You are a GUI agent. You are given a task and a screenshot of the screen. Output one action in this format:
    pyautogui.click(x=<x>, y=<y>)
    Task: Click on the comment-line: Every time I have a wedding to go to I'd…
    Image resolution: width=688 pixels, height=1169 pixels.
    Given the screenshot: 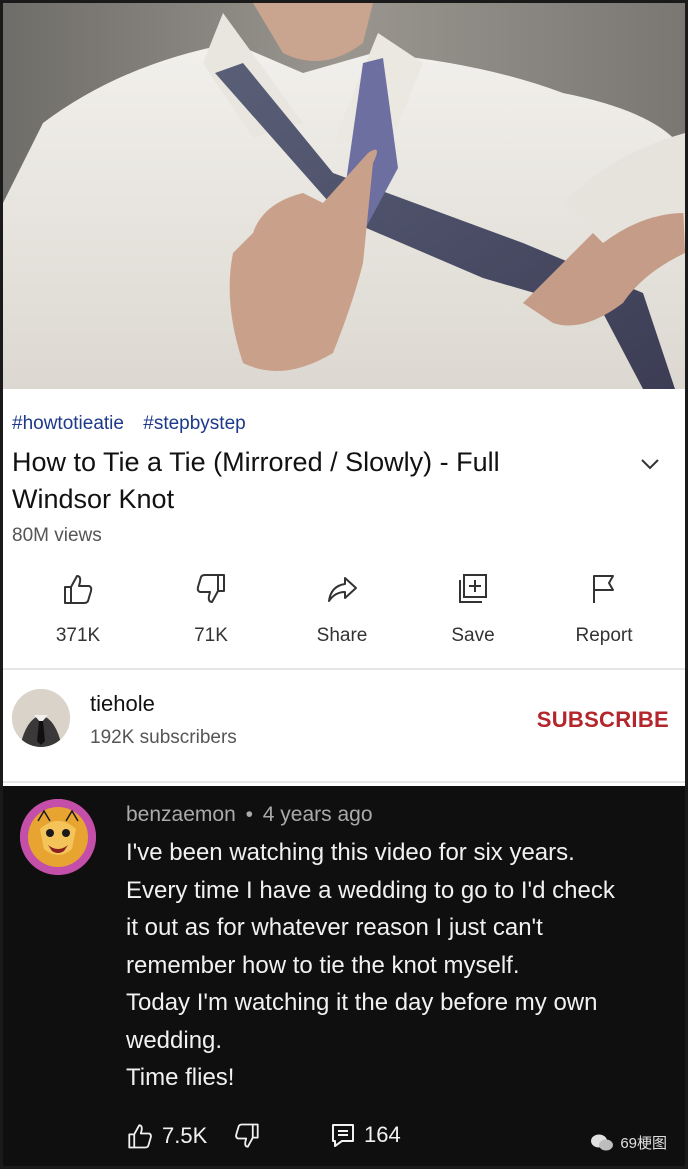 What is the action you would take?
    pyautogui.click(x=370, y=890)
    